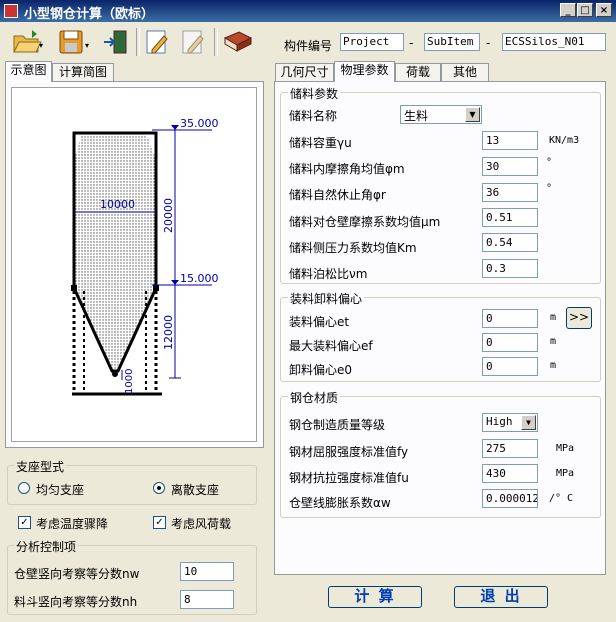 This screenshot has width=616, height=622. I want to click on discrete-support-radio, so click(159, 488).